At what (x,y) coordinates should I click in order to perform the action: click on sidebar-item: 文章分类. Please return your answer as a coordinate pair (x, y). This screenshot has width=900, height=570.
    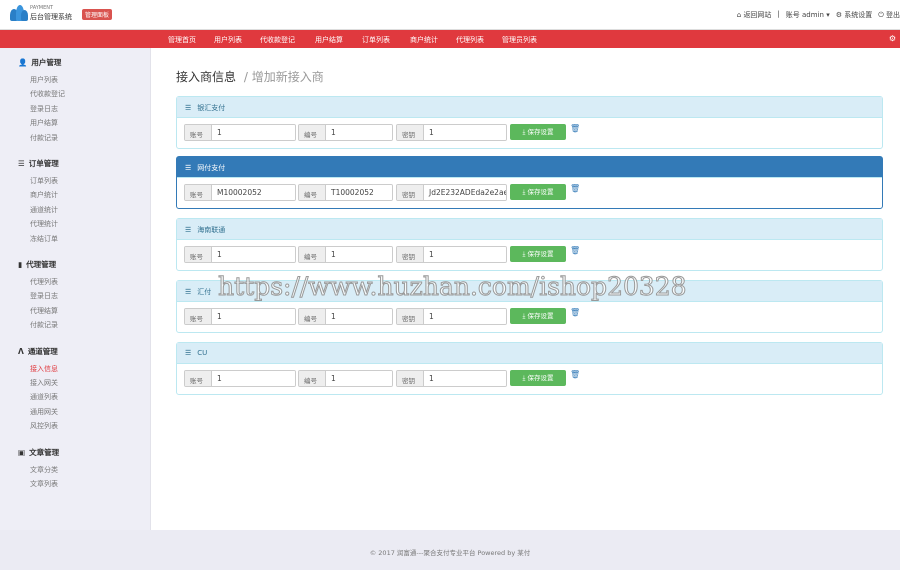
    Looking at the image, I should click on (44, 470).